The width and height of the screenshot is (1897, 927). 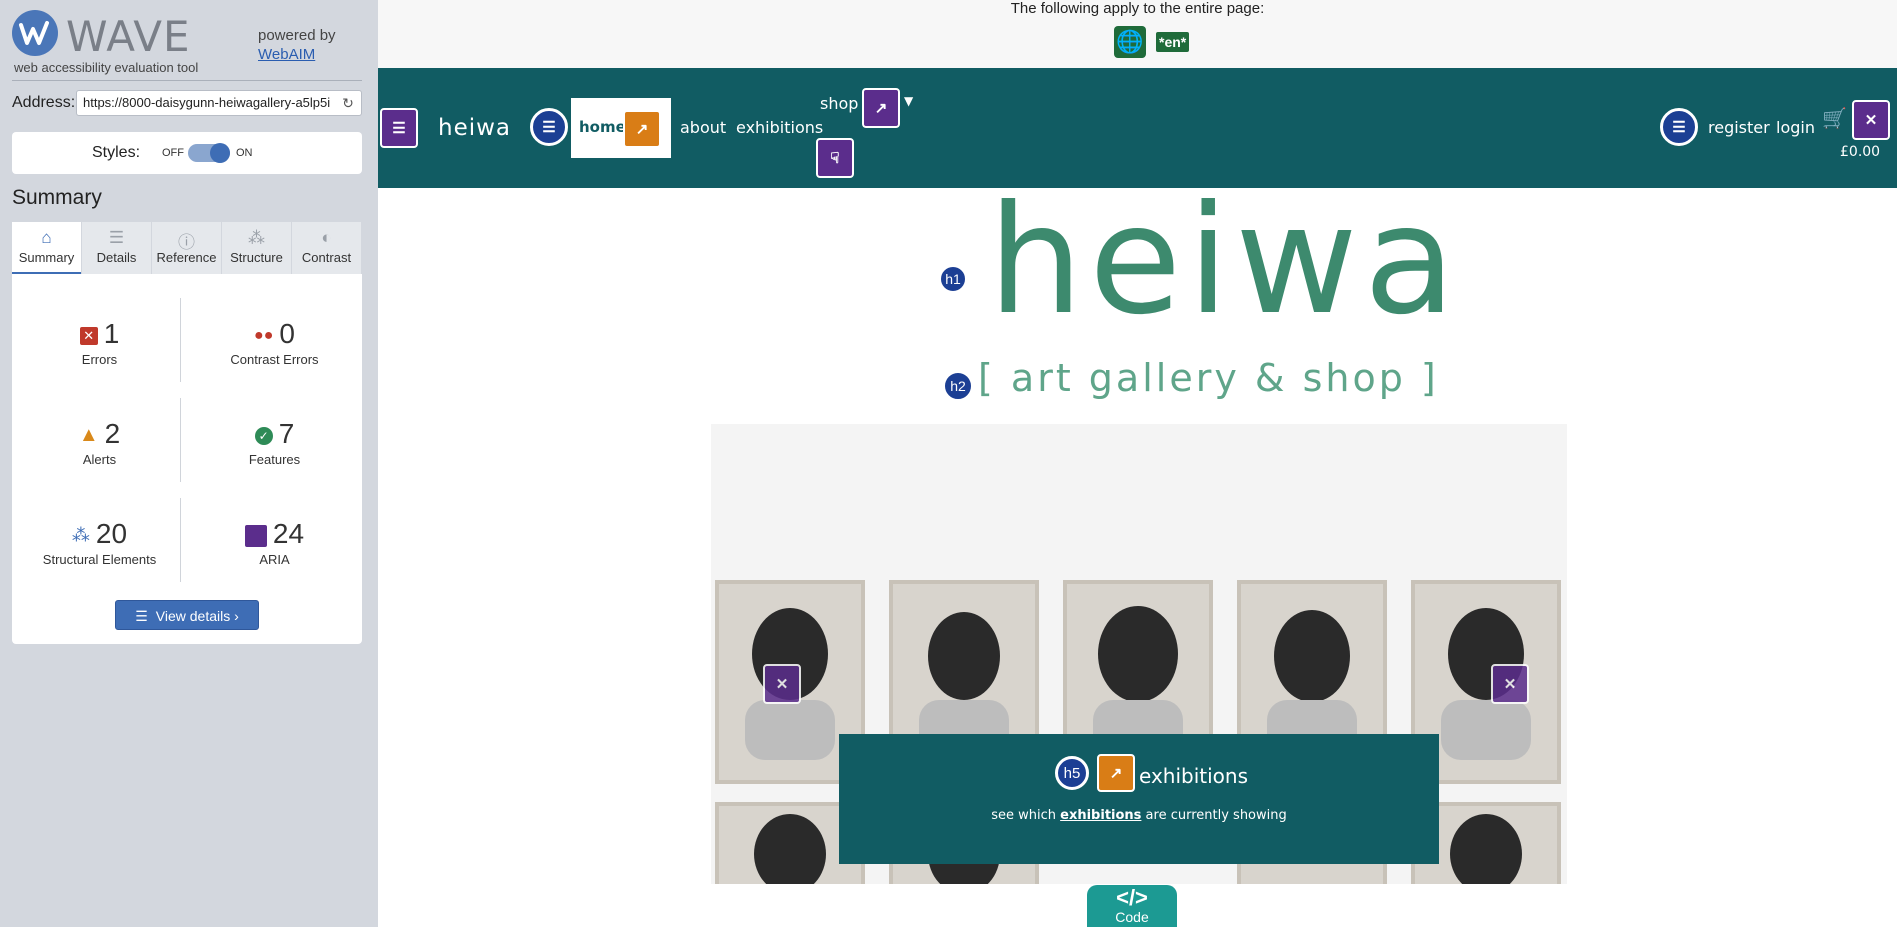 I want to click on error-empty-link-icon: ✕, so click(x=1871, y=120).